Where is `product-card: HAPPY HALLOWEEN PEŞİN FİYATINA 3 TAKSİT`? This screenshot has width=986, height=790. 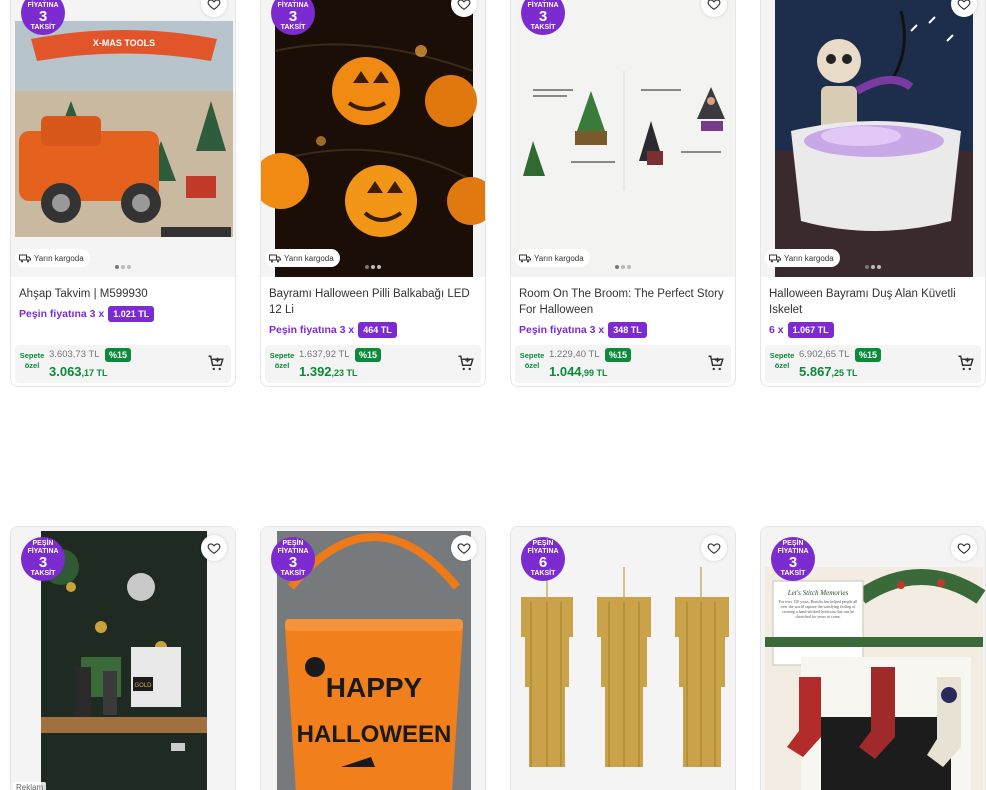 product-card: HAPPY HALLOWEEN PEŞİN FİYATINA 3 TAKSİT is located at coordinates (373, 658).